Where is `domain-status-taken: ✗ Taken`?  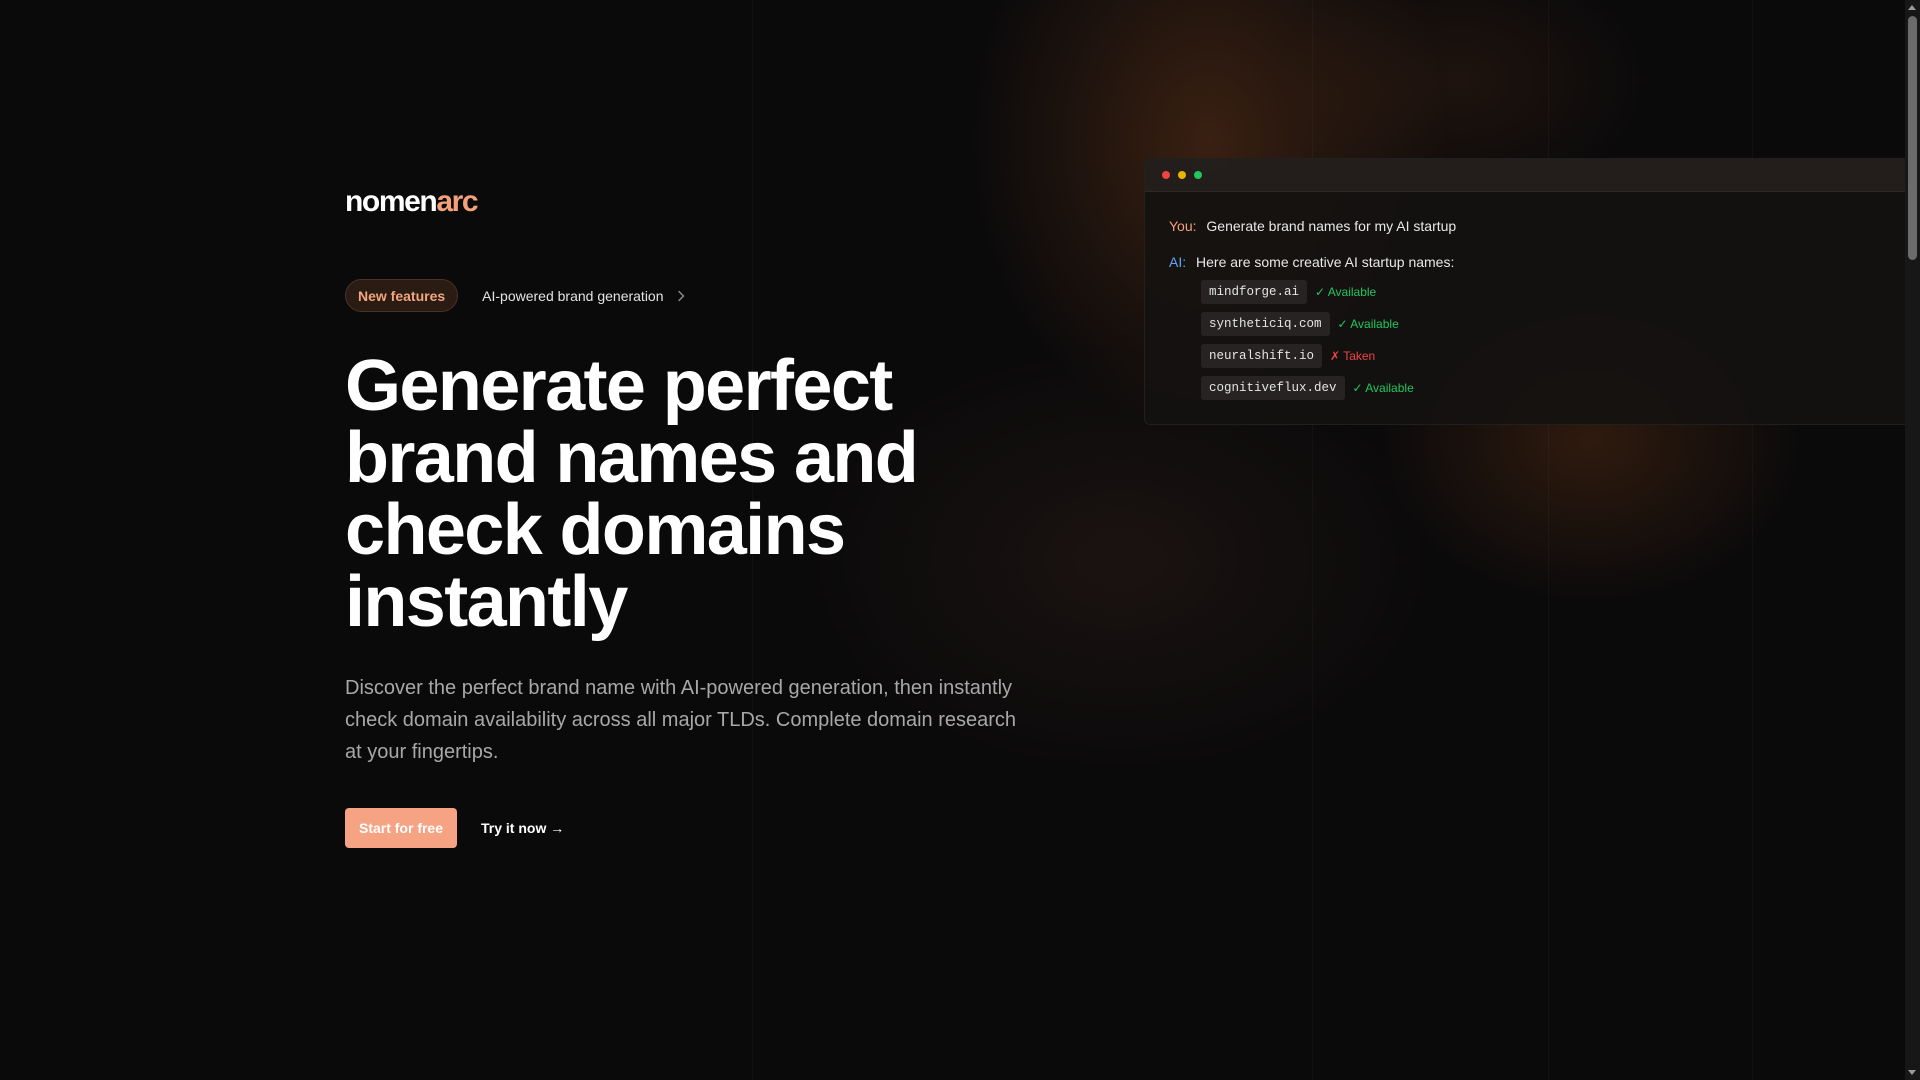
domain-status-taken: ✗ Taken is located at coordinates (1353, 356).